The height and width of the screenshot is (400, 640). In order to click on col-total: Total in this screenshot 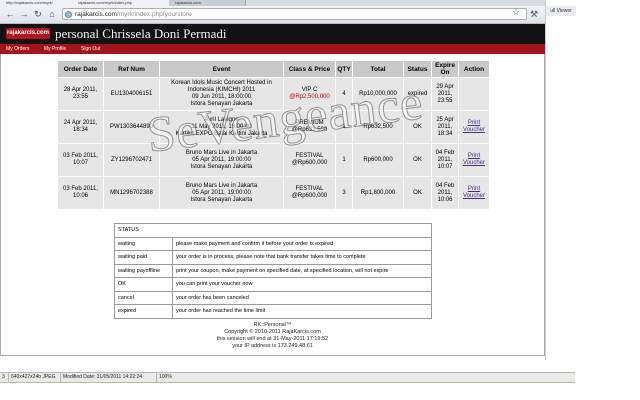, I will do `click(378, 69)`.